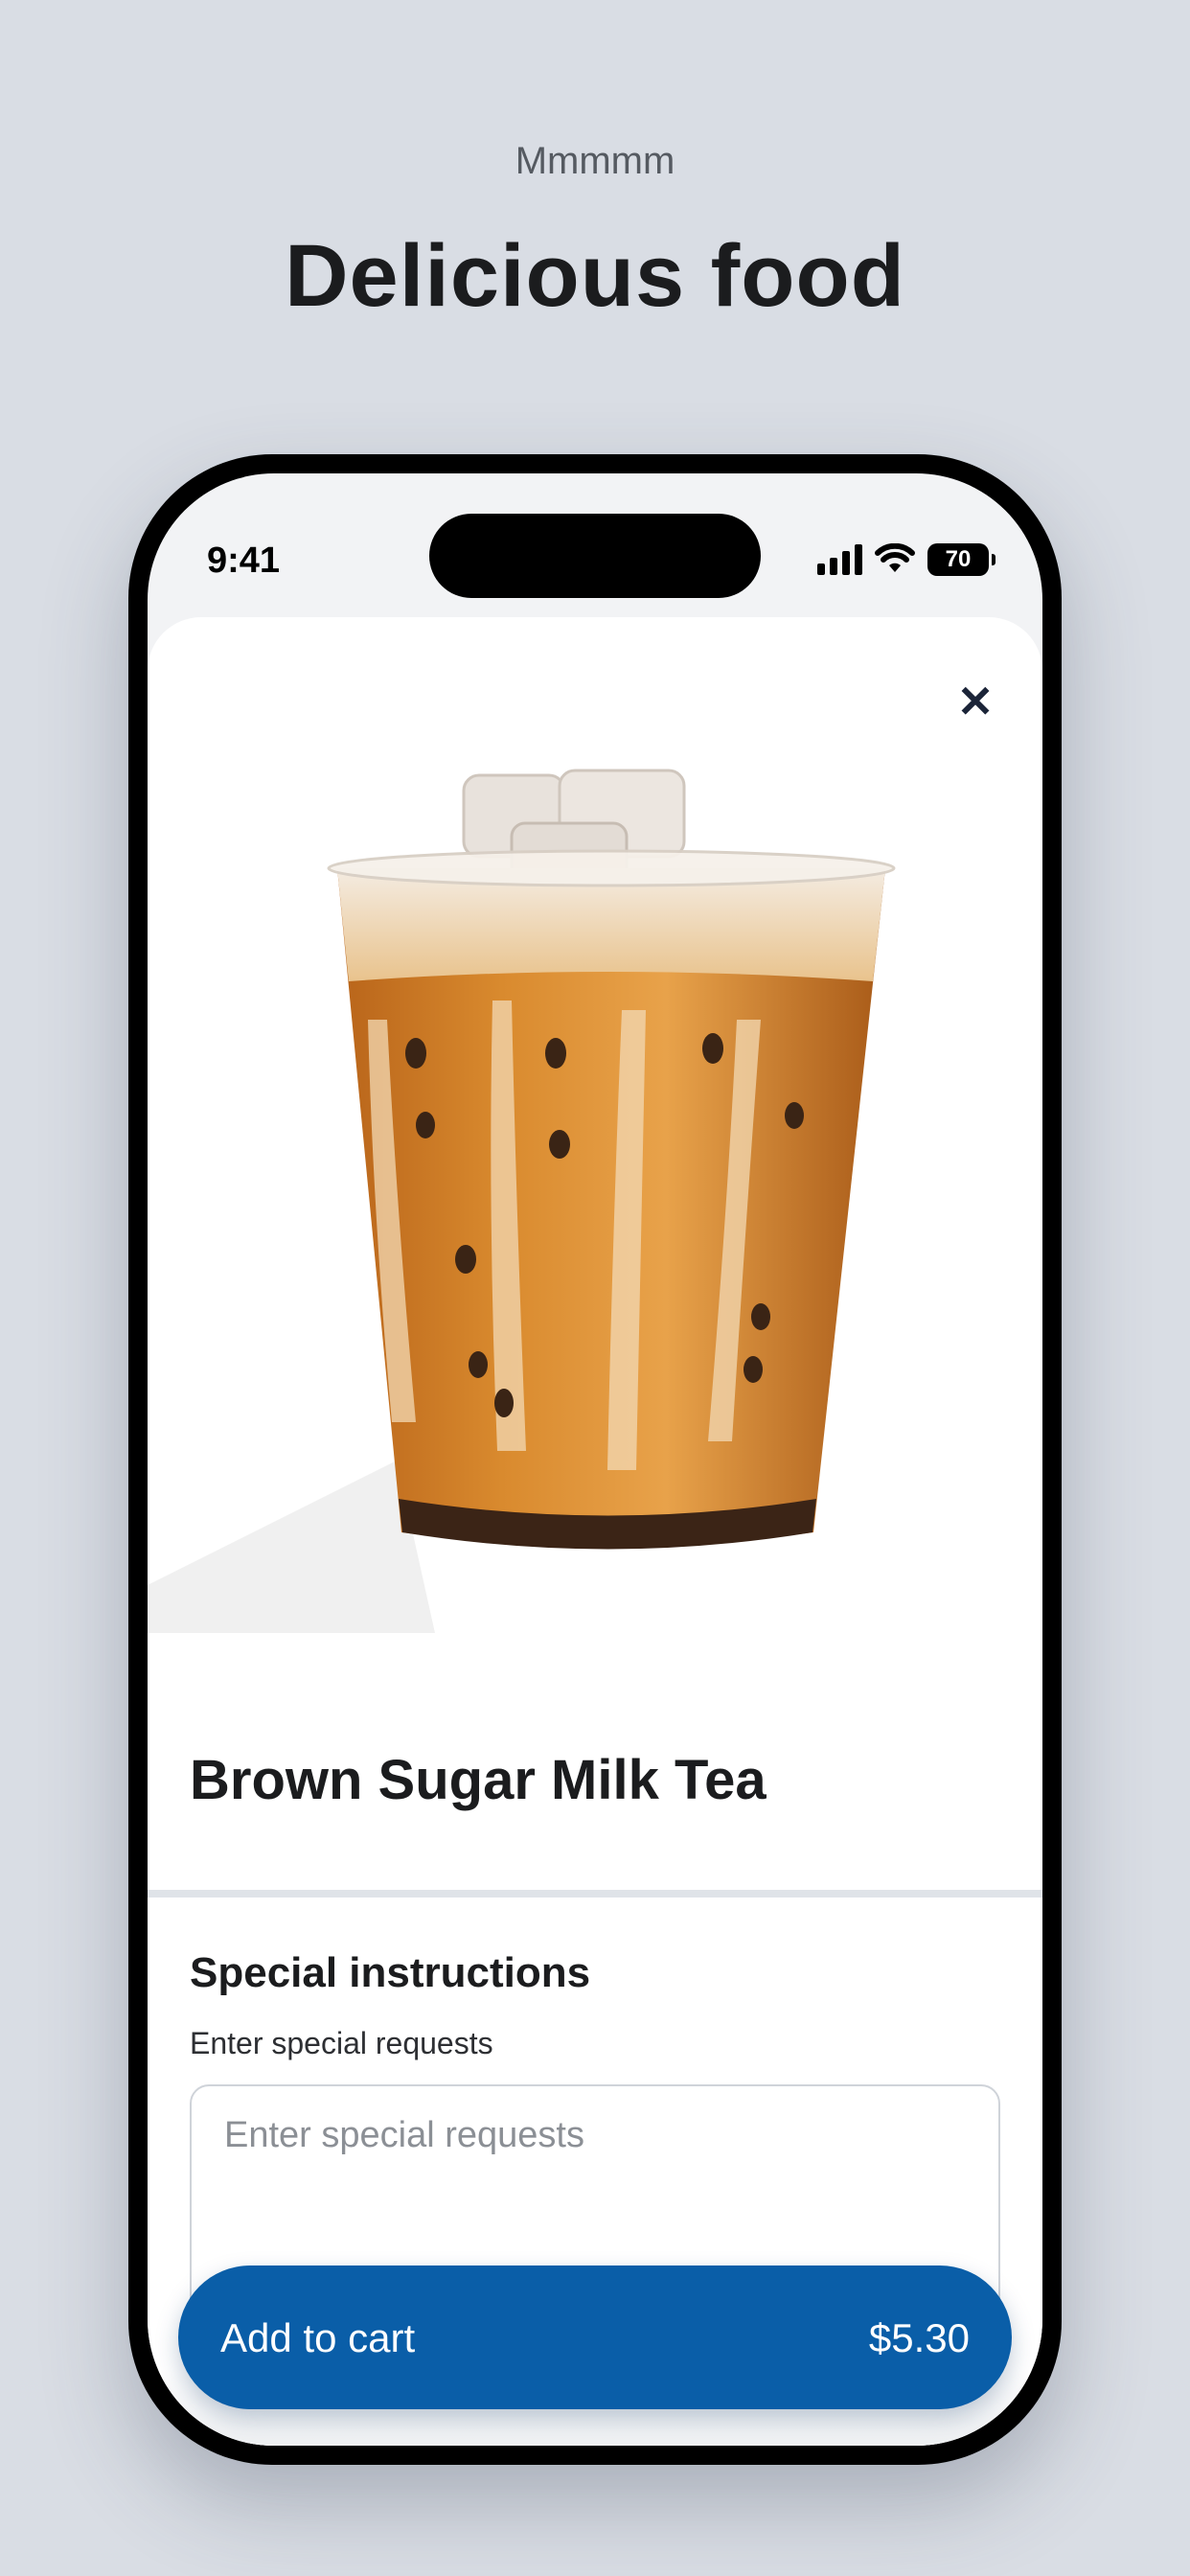  What do you see at coordinates (895, 557) in the screenshot?
I see `wifi-icon` at bounding box center [895, 557].